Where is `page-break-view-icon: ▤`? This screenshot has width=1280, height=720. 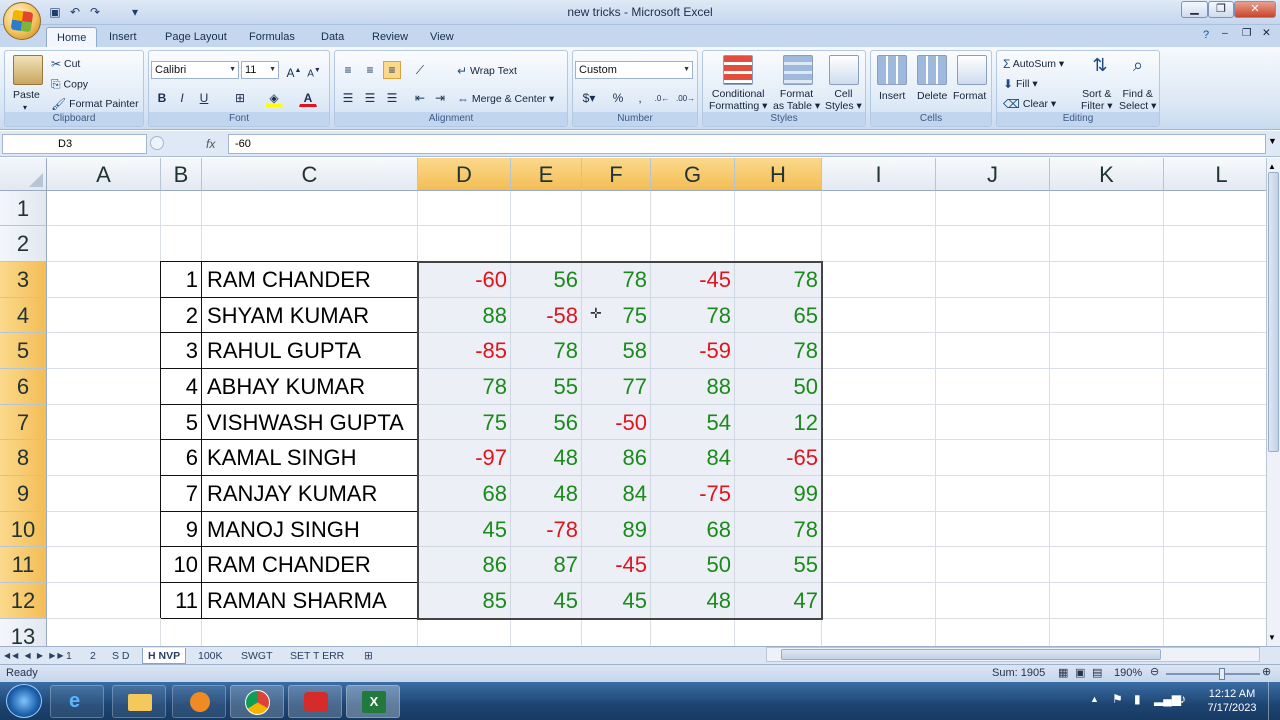 page-break-view-icon: ▤ is located at coordinates (1097, 672).